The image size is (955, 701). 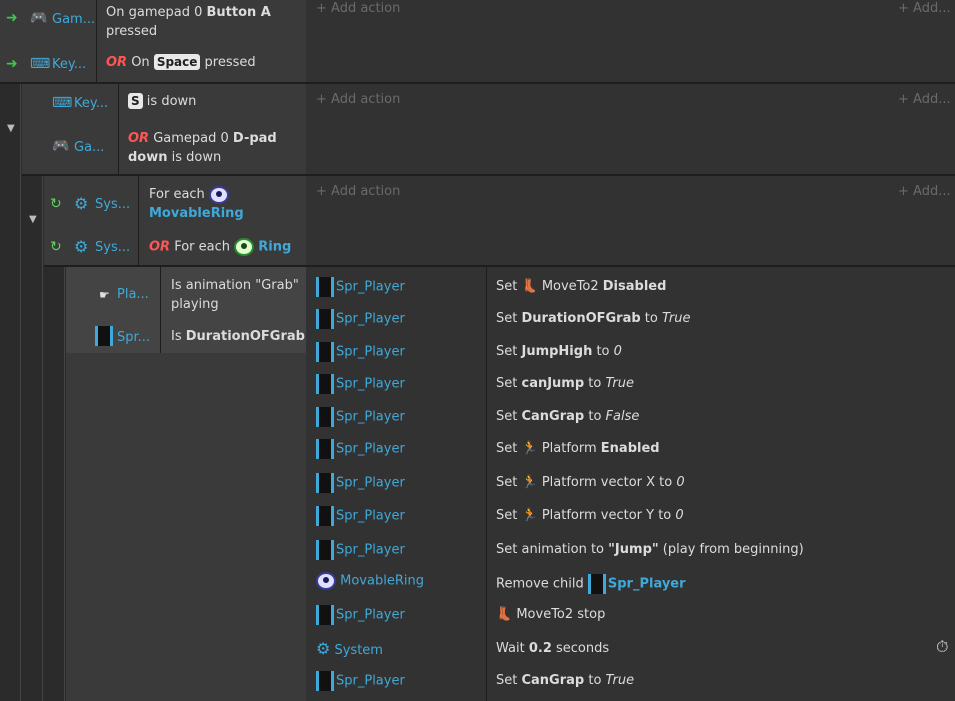 I want to click on action-row: Spr_Player Set CanGrap to False, so click(x=630, y=417).